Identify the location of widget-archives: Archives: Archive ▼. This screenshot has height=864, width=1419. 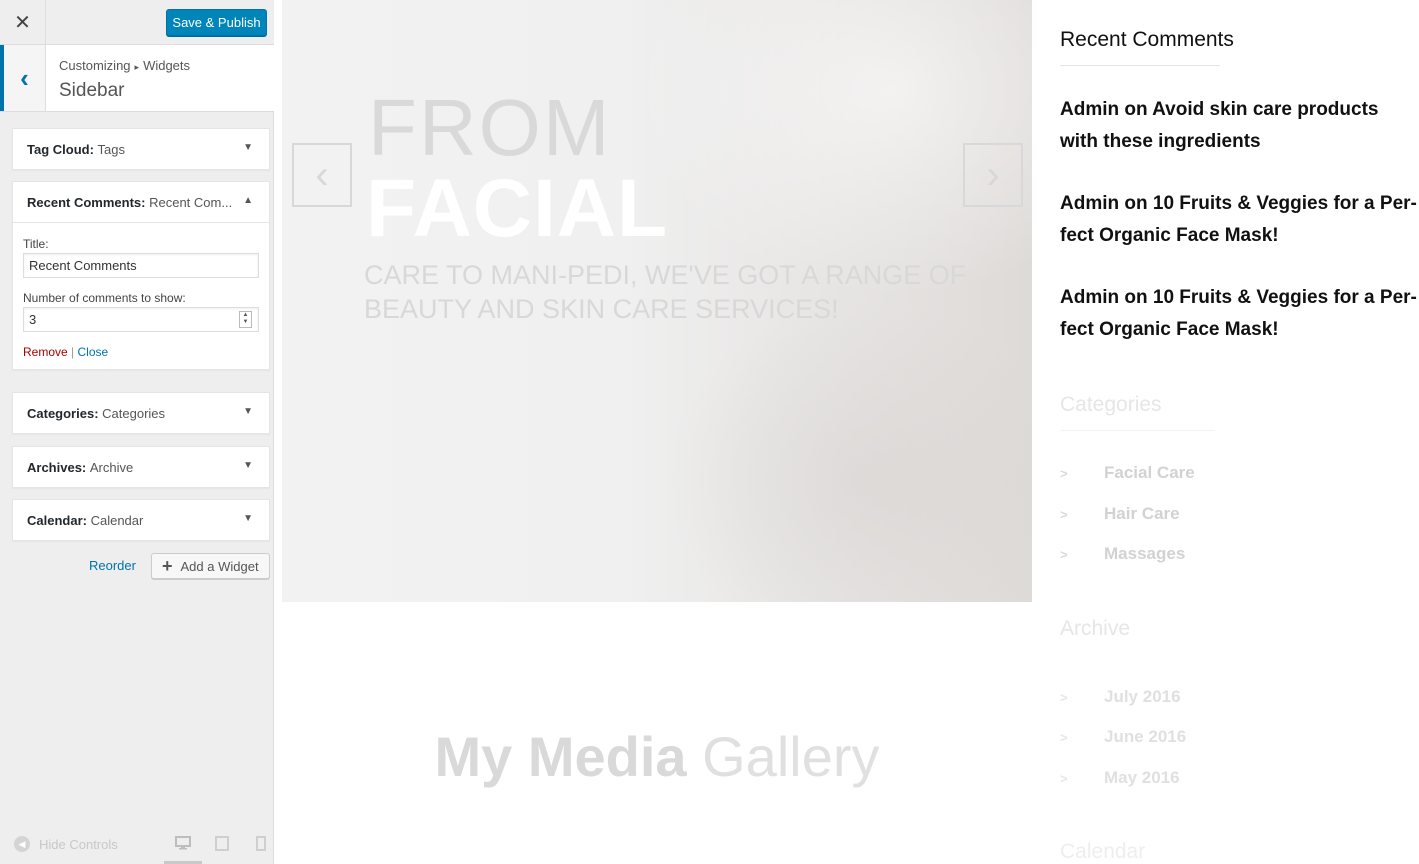
(141, 467).